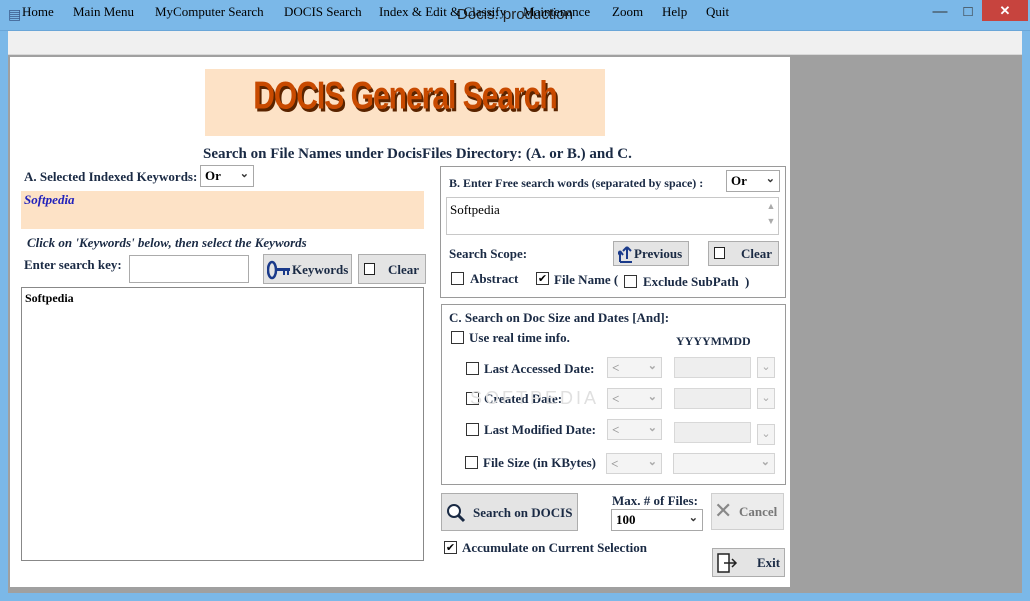 This screenshot has width=1030, height=601. Describe the element at coordinates (634, 429) in the screenshot. I see `last-modified-operator-select: < ⌄` at that location.